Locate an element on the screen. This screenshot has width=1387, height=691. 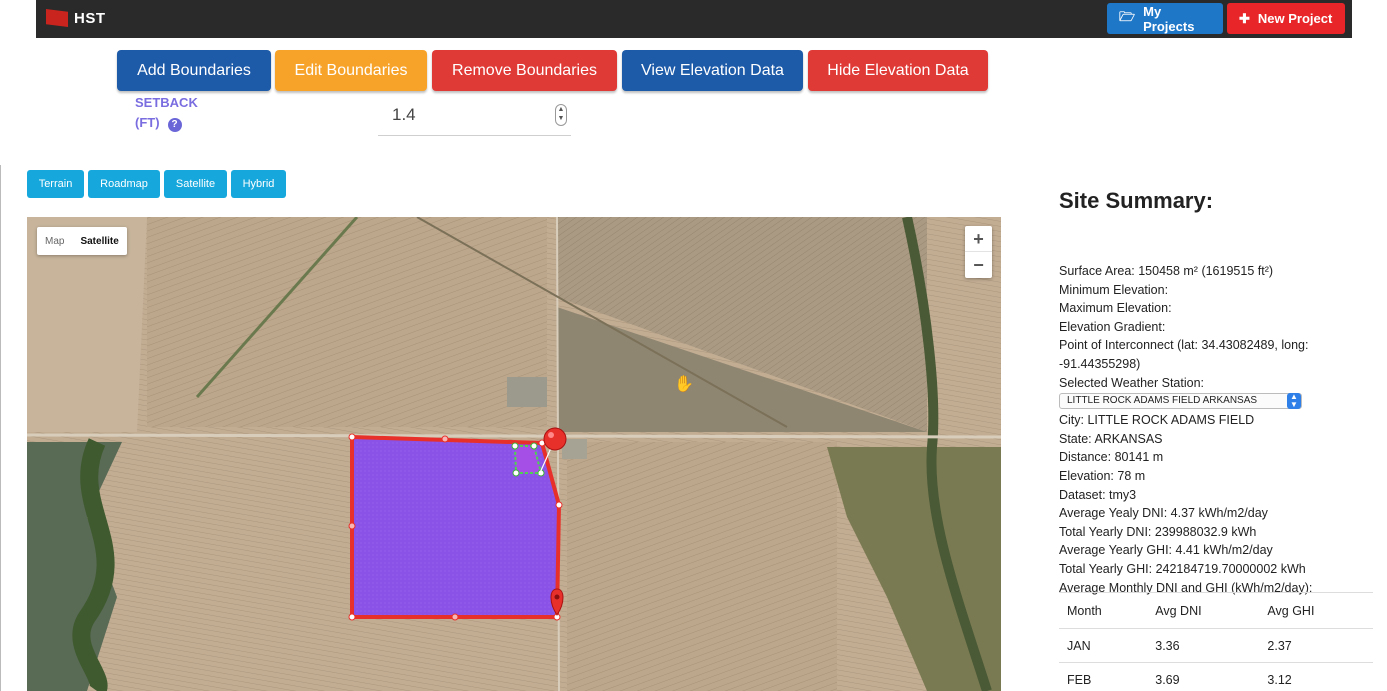
divider is located at coordinates (0, 428).